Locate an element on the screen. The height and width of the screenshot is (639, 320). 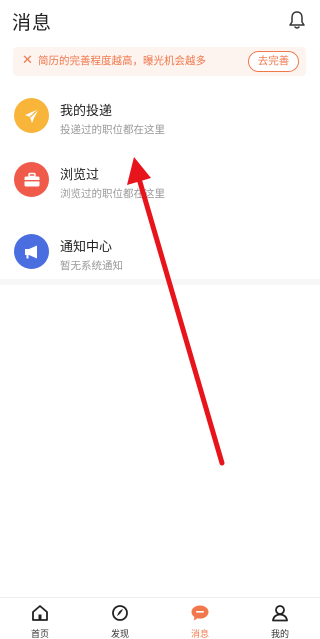
profile-icon is located at coordinates (280, 613).